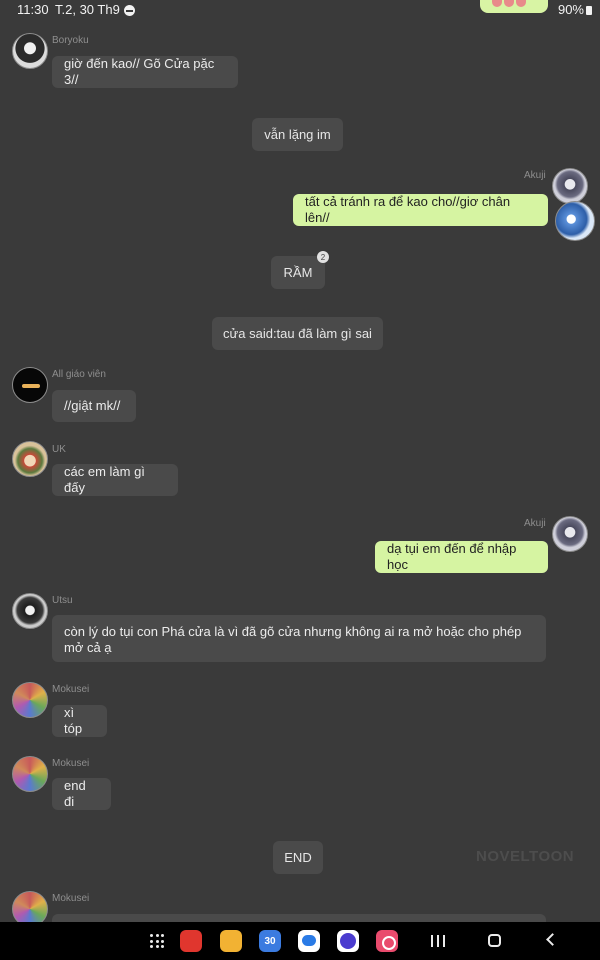 Image resolution: width=600 pixels, height=960 pixels. I want to click on messages-icon, so click(309, 941).